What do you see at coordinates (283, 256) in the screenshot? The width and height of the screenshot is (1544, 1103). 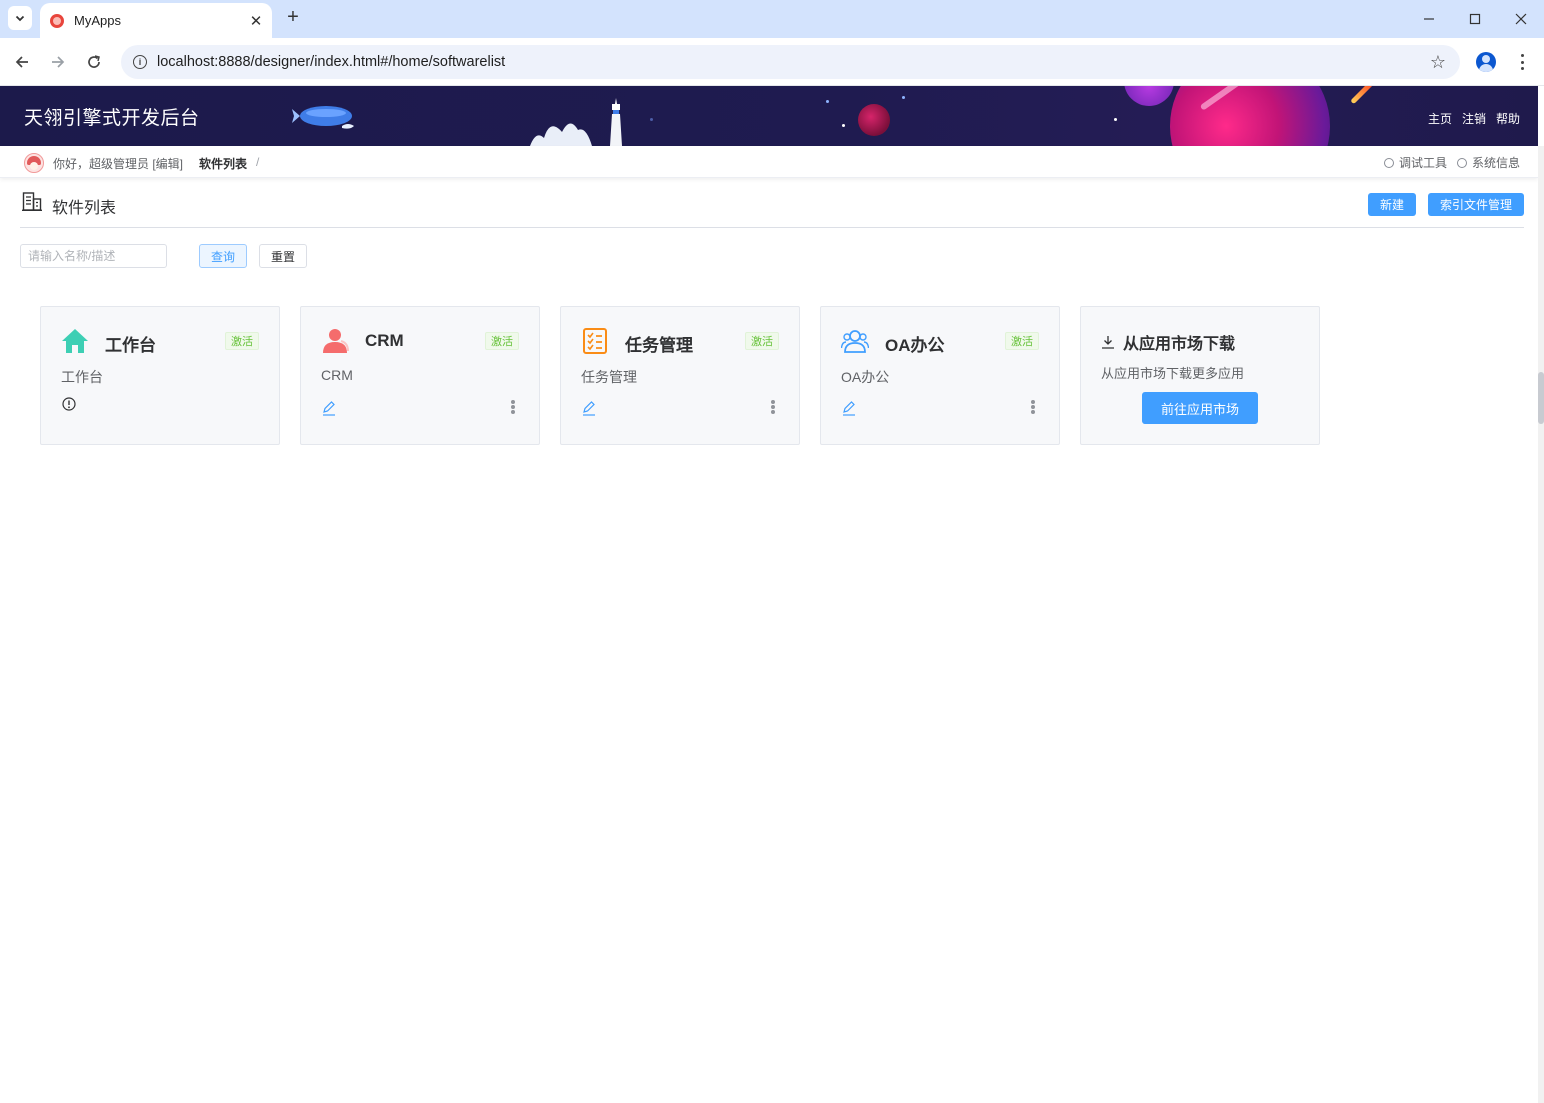 I see `reset-button: 重置` at bounding box center [283, 256].